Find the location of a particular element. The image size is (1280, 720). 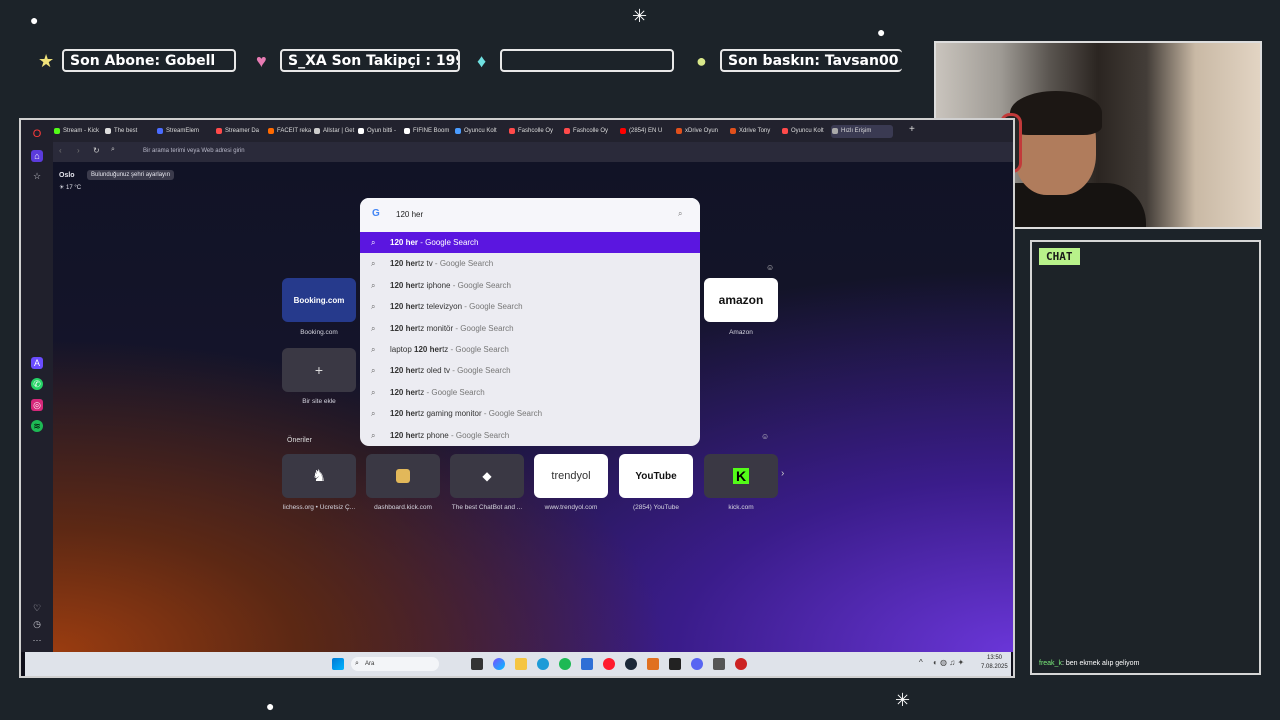

speed-dial-booking: Booking.com is located at coordinates (319, 300).